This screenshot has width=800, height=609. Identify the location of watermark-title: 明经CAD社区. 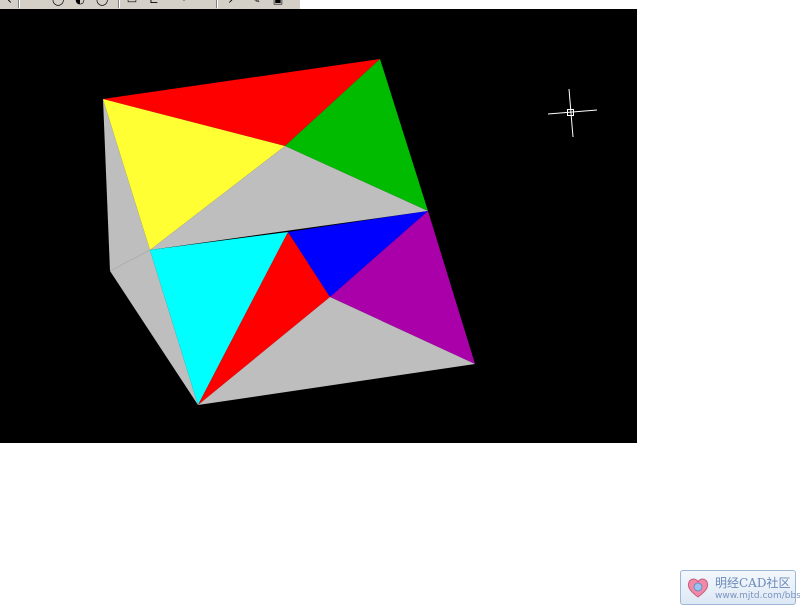
(753, 583).